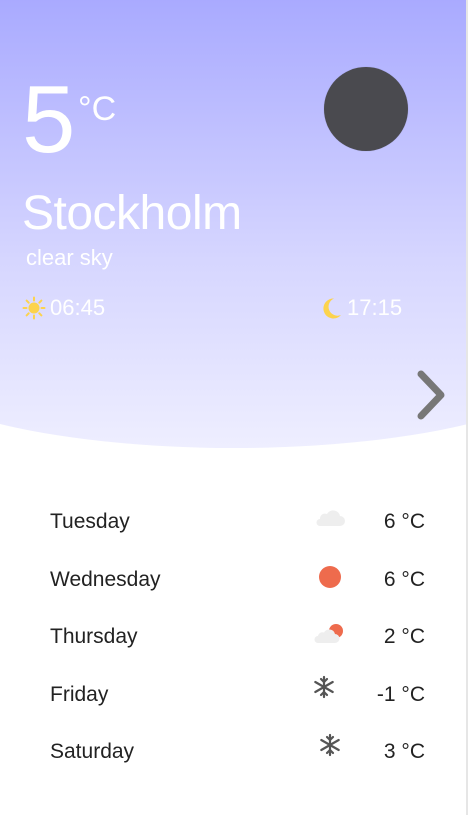 This screenshot has height=815, width=468. I want to click on sunrise-time: 06:45, so click(78, 307).